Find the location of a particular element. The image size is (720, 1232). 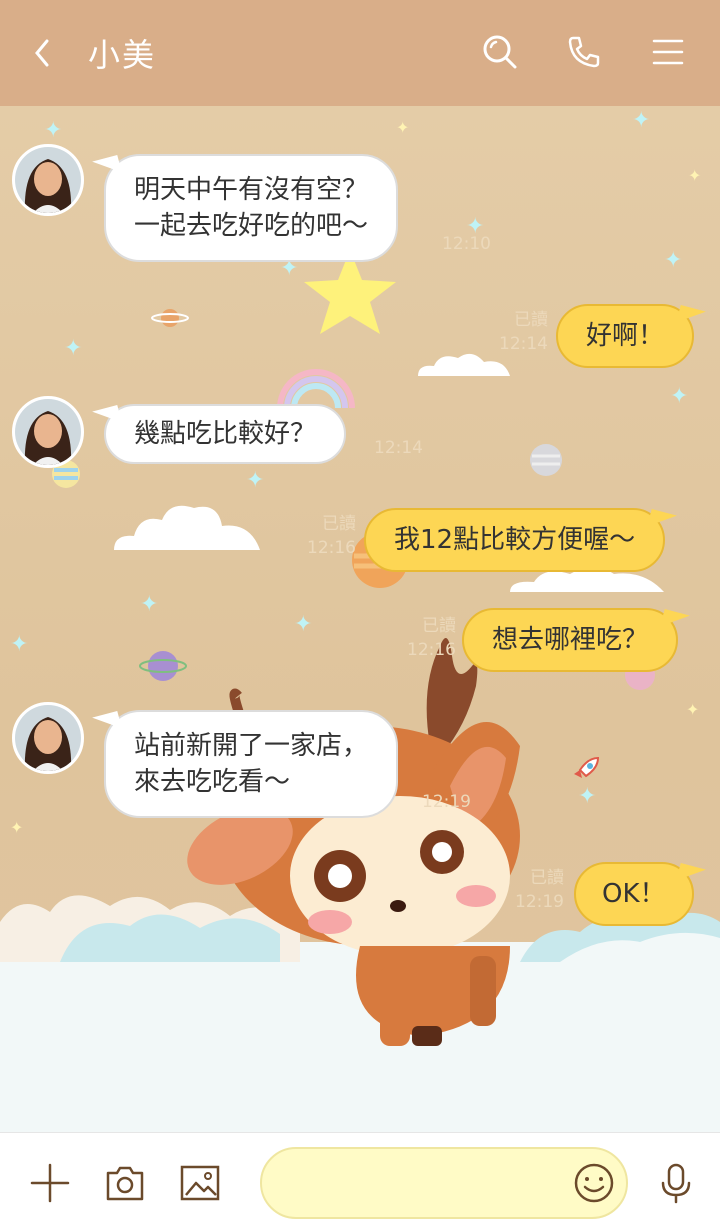

image-button is located at coordinates (200, 1183).